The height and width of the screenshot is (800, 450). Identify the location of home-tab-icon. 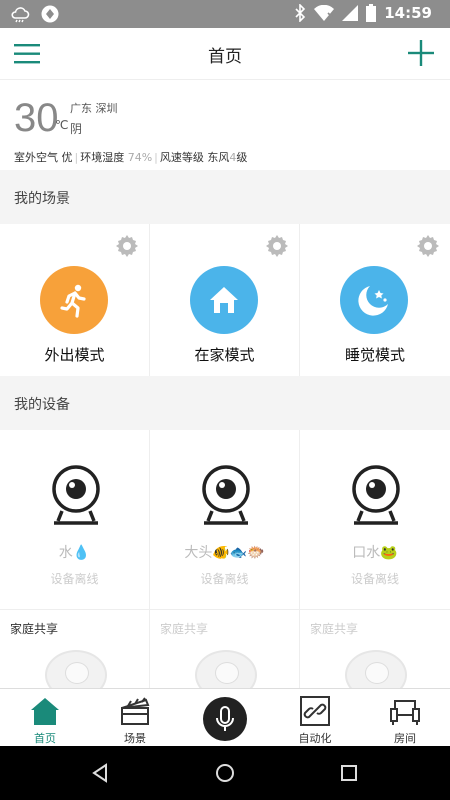
(45, 711).